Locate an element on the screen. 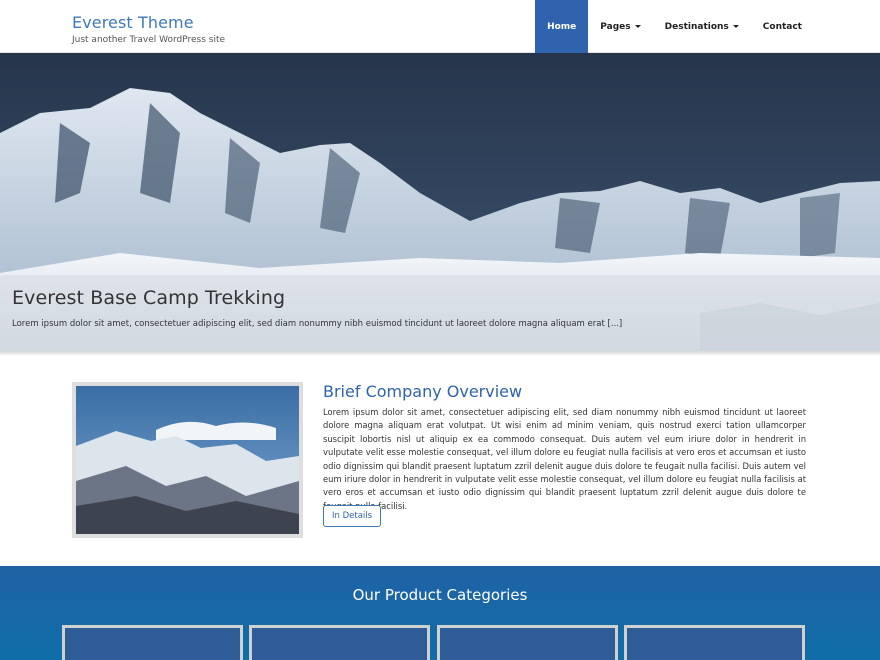 The image size is (880, 660). overview-title: Brief Company Overview is located at coordinates (423, 391).